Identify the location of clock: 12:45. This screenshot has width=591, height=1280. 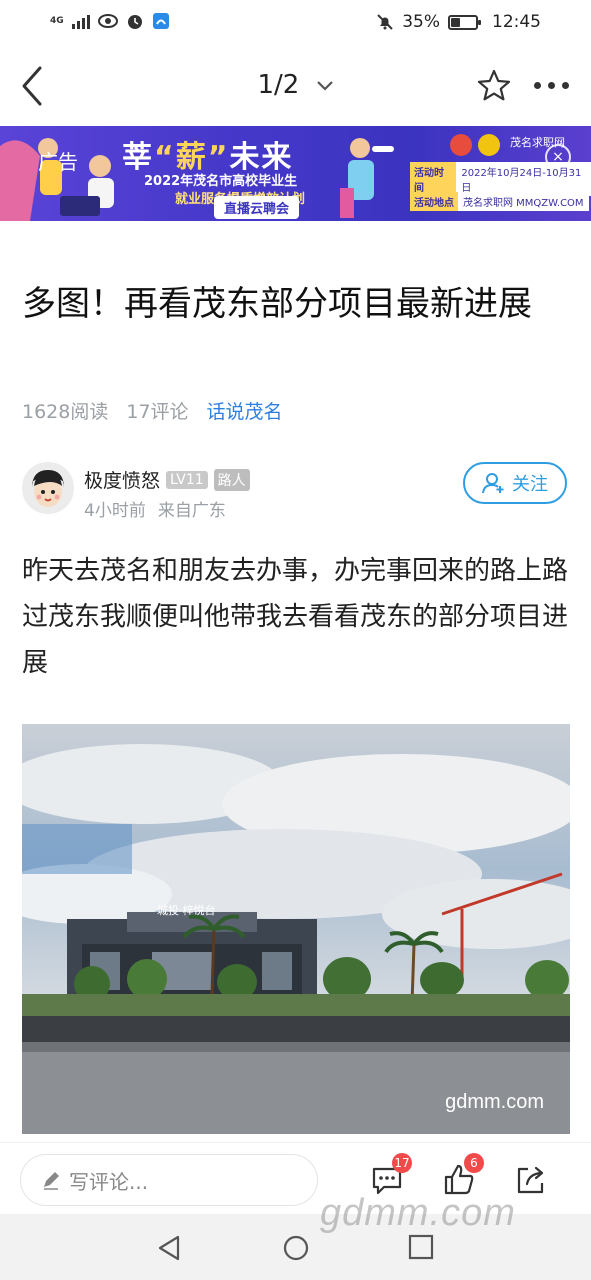
(516, 22).